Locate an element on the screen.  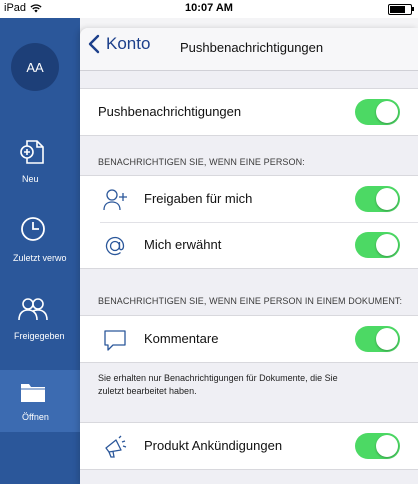
back-button: Konto is located at coordinates (119, 44).